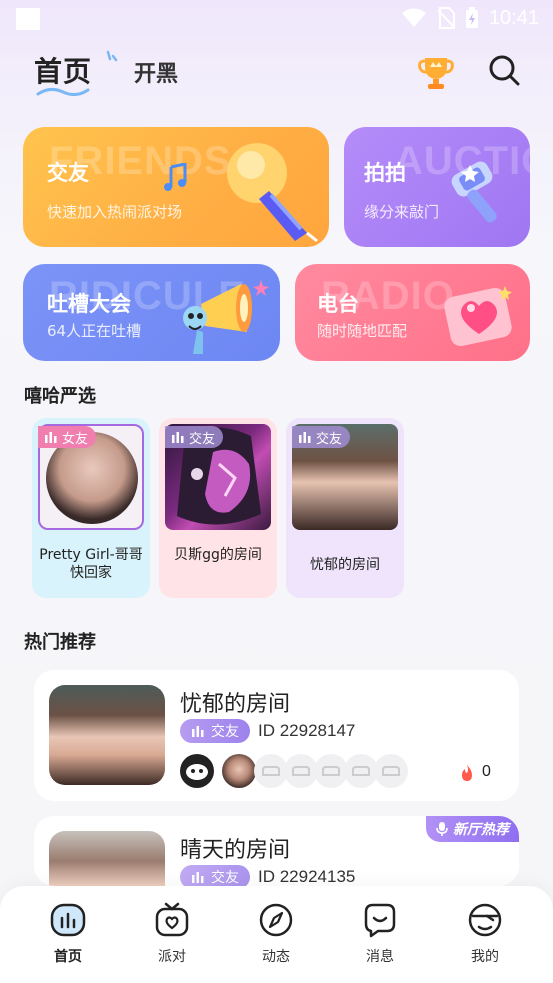 The height and width of the screenshot is (983, 553). What do you see at coordinates (226, 317) in the screenshot?
I see `megaphone-icon` at bounding box center [226, 317].